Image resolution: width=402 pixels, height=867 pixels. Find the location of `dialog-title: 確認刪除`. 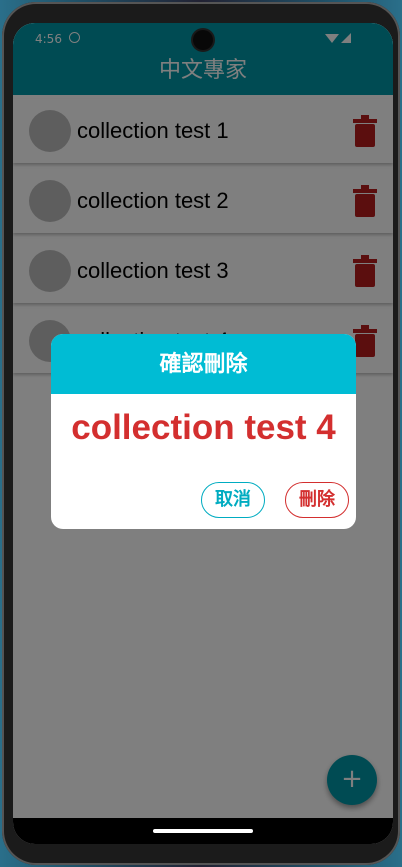

dialog-title: 確認刪除 is located at coordinates (203, 364).